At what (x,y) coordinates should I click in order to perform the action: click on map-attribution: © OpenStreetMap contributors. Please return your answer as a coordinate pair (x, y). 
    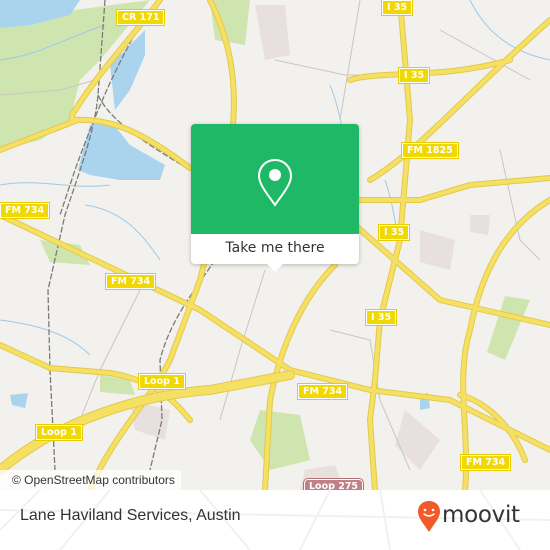
    Looking at the image, I should click on (90, 480).